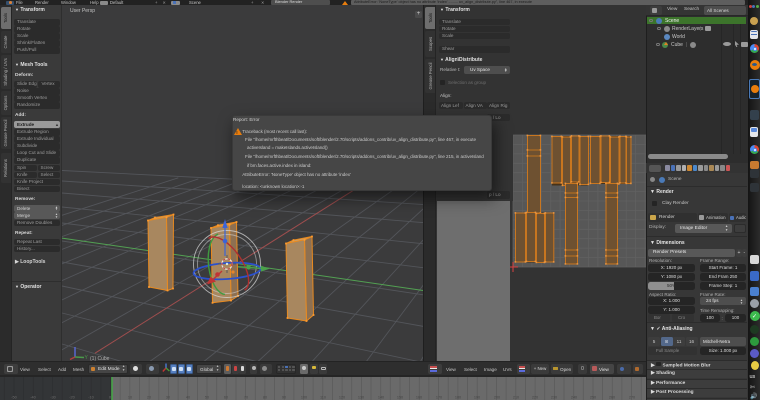 This screenshot has width=760, height=400. I want to click on svg-text: 270, so click(632, 398).